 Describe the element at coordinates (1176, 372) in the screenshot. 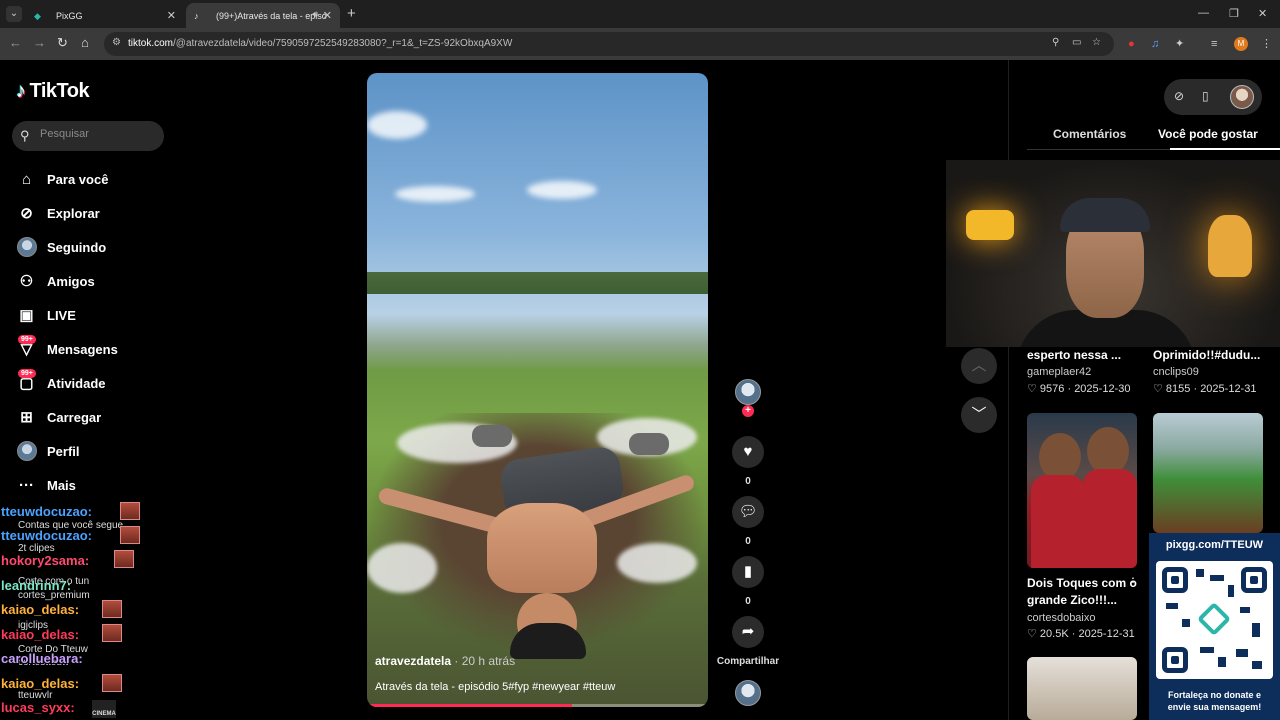

I see `card-author: cnclips09` at that location.